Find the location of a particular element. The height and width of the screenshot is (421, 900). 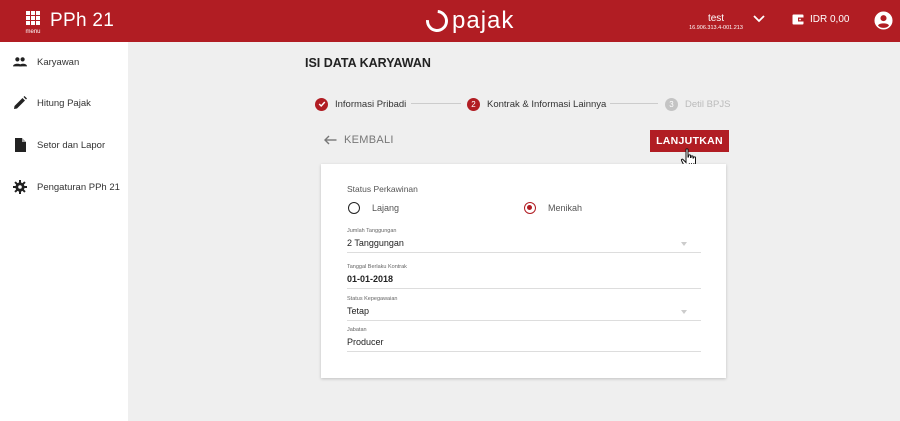

step-informasi-pribadi: Informasi Pribadi is located at coordinates (360, 104).